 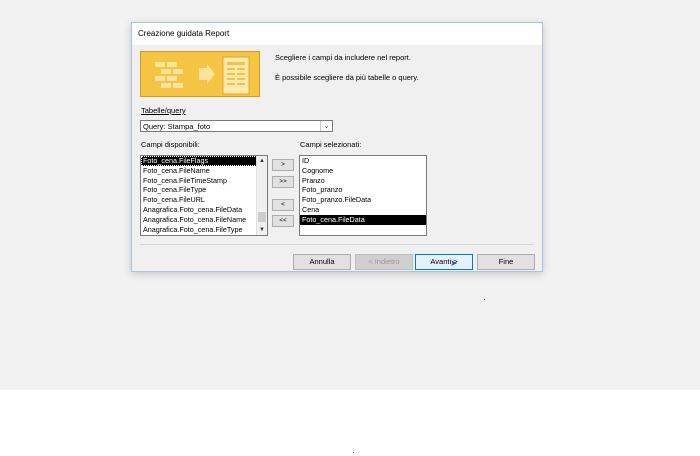 I want to click on scroll-up-icon: ▲, so click(x=262, y=161).